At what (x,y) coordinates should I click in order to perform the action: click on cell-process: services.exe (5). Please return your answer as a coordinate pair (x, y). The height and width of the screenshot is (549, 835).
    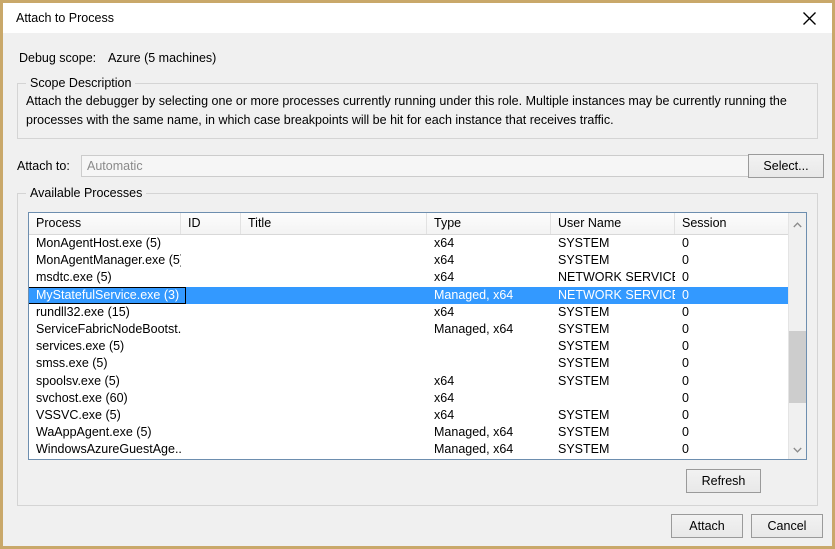
    Looking at the image, I should click on (80, 346).